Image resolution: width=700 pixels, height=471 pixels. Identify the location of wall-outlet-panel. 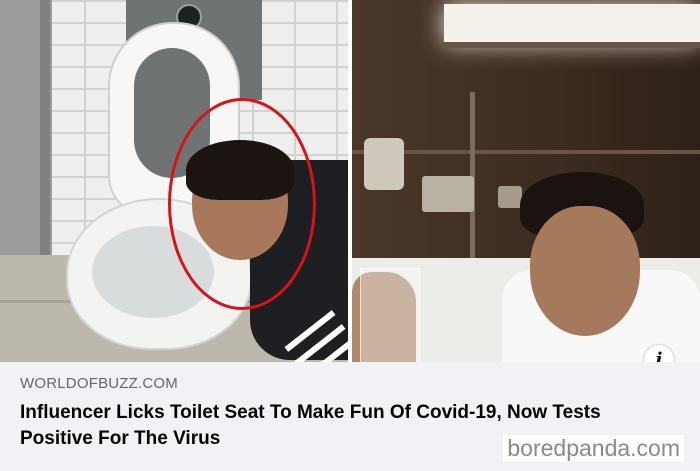
(448, 194).